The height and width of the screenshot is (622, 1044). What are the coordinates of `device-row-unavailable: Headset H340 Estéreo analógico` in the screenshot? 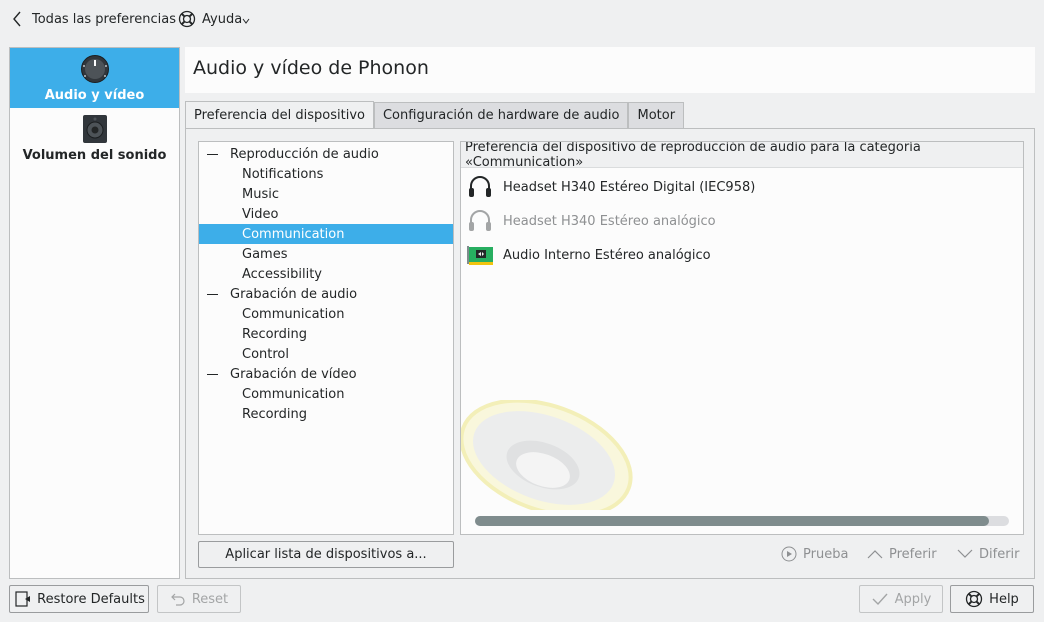 It's located at (591, 221).